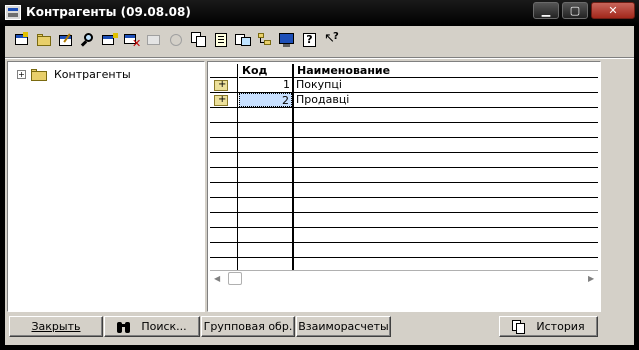 The image size is (639, 350). I want to click on vertical-scroll-thumb, so click(600, 239).